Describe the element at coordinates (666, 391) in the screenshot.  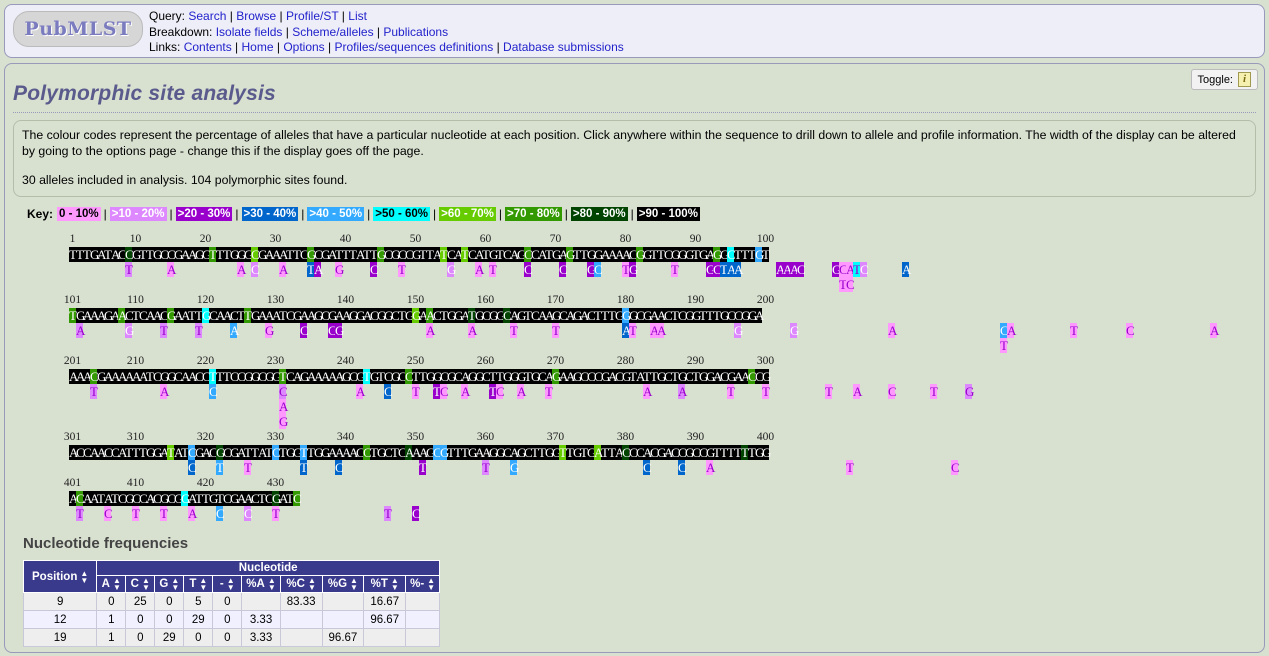
I see `variant-row-0: TACCACTTCATCATAATTTACTG` at that location.